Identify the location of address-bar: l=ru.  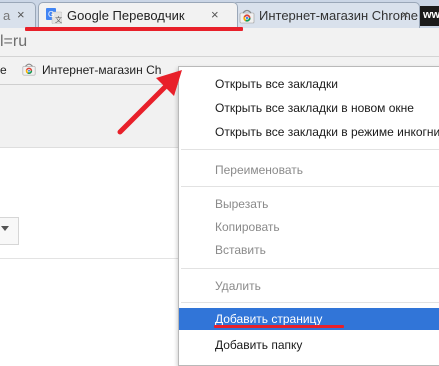
(13, 42).